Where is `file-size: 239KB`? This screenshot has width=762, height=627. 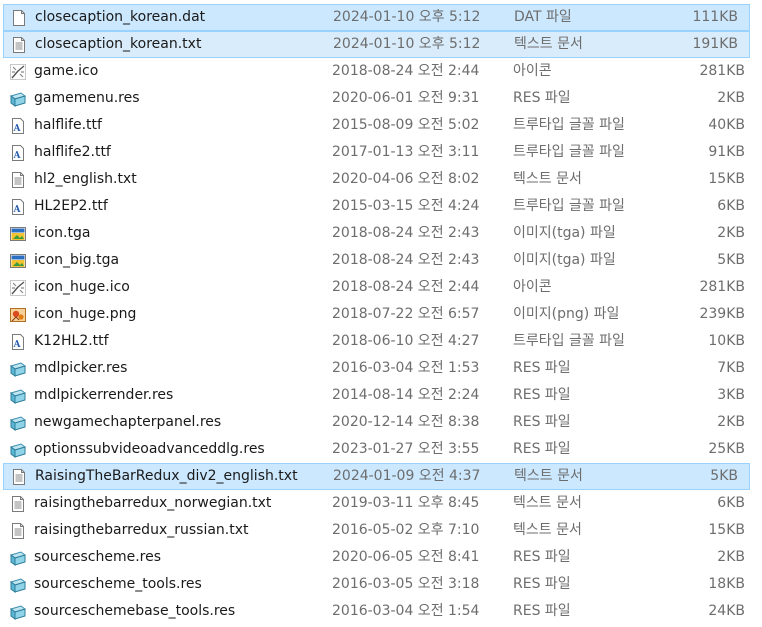
file-size: 239KB is located at coordinates (722, 314).